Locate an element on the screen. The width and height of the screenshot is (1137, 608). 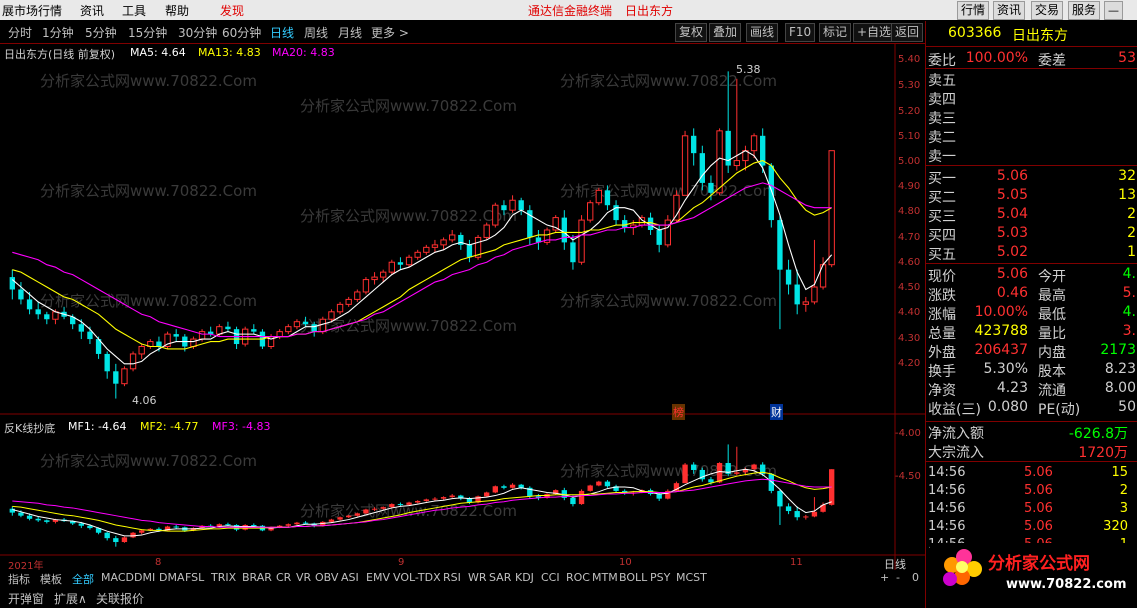
stat-label: 流通 is located at coordinates (1052, 391).